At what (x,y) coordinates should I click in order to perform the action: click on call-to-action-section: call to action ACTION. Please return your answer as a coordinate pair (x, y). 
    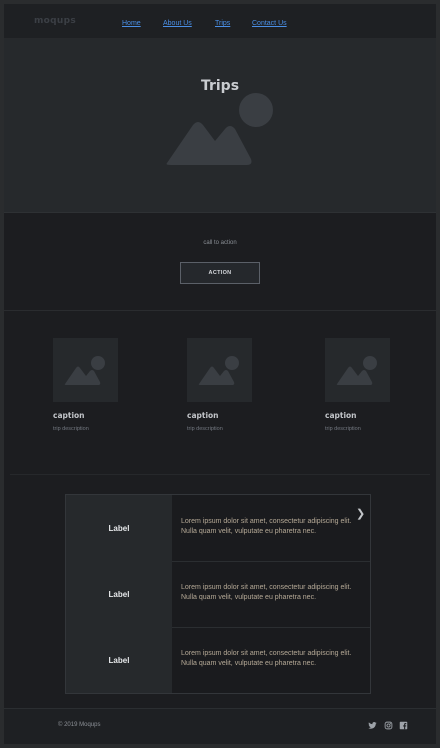
    Looking at the image, I should click on (220, 262).